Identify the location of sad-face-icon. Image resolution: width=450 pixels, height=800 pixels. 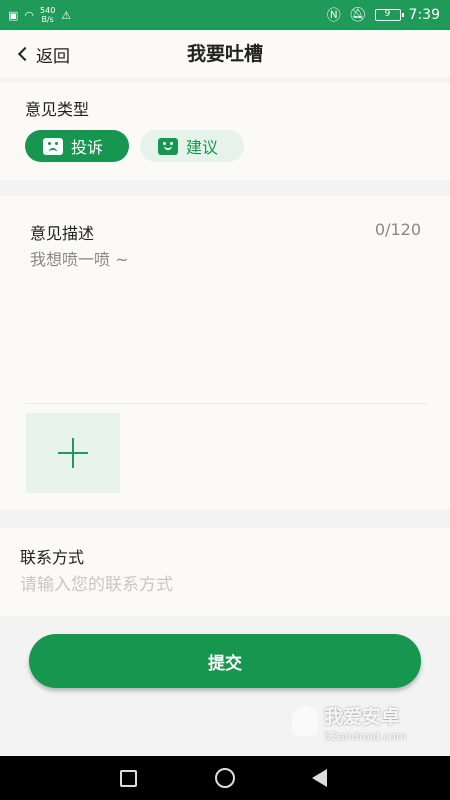
(53, 146).